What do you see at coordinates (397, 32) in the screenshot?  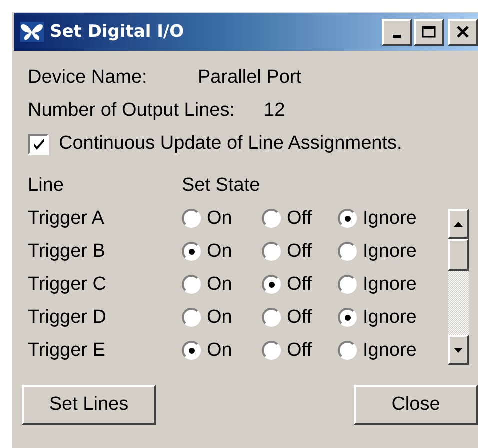 I see `minimize-button` at bounding box center [397, 32].